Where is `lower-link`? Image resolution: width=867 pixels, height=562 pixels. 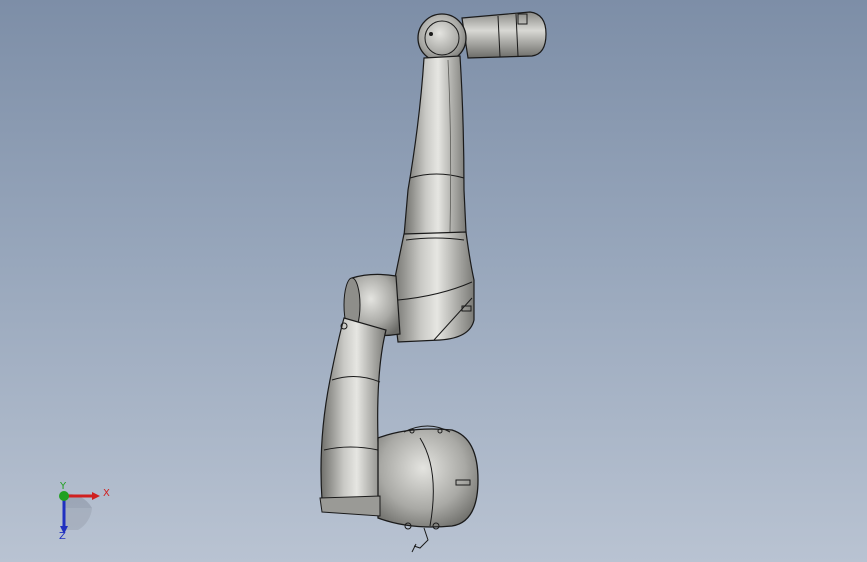
lower-link is located at coordinates (353, 409).